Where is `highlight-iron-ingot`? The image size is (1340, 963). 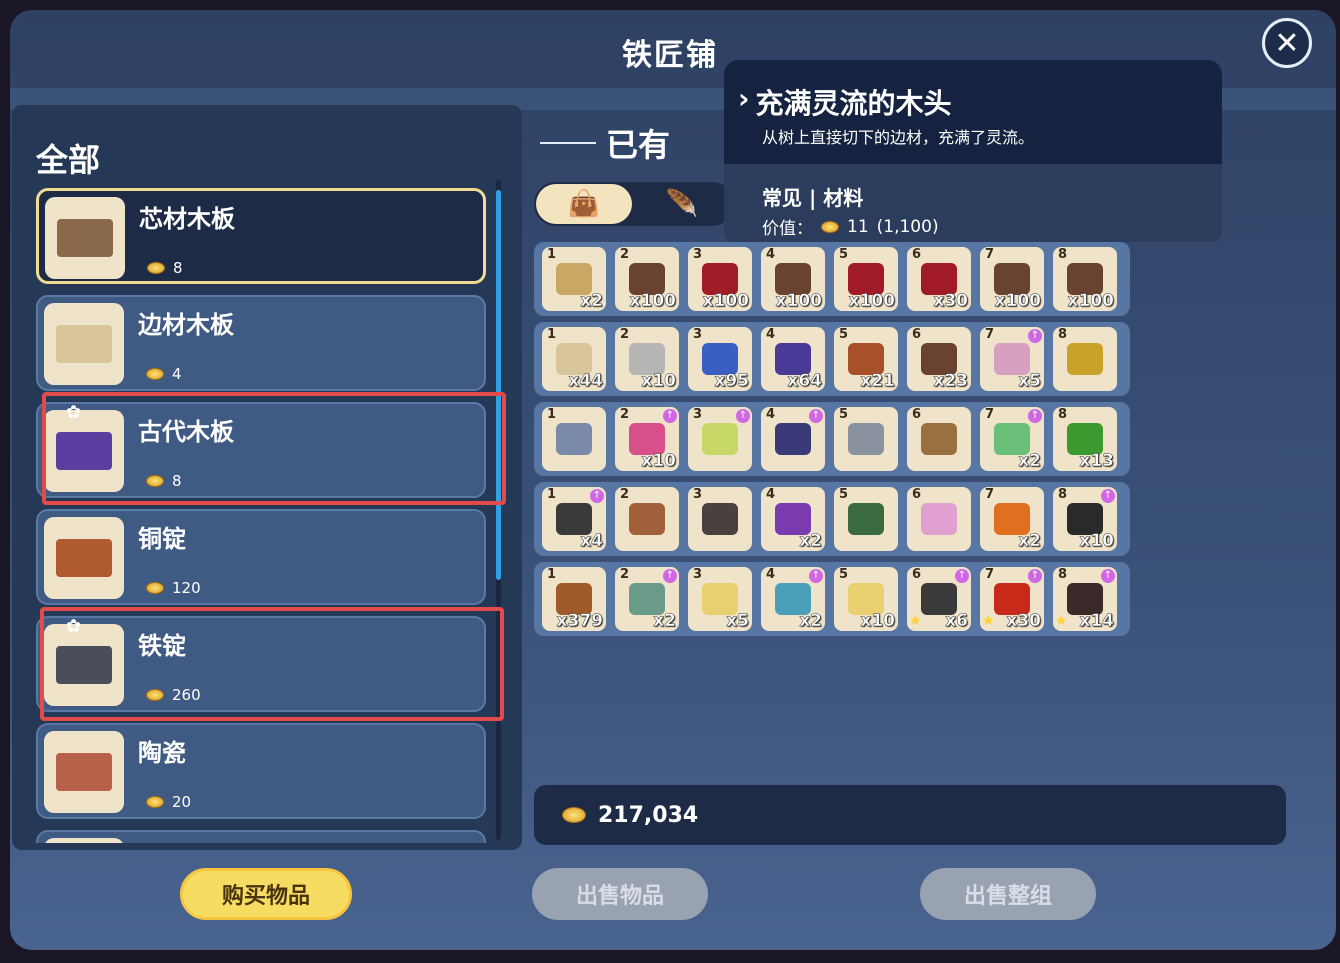
highlight-iron-ingot is located at coordinates (272, 664).